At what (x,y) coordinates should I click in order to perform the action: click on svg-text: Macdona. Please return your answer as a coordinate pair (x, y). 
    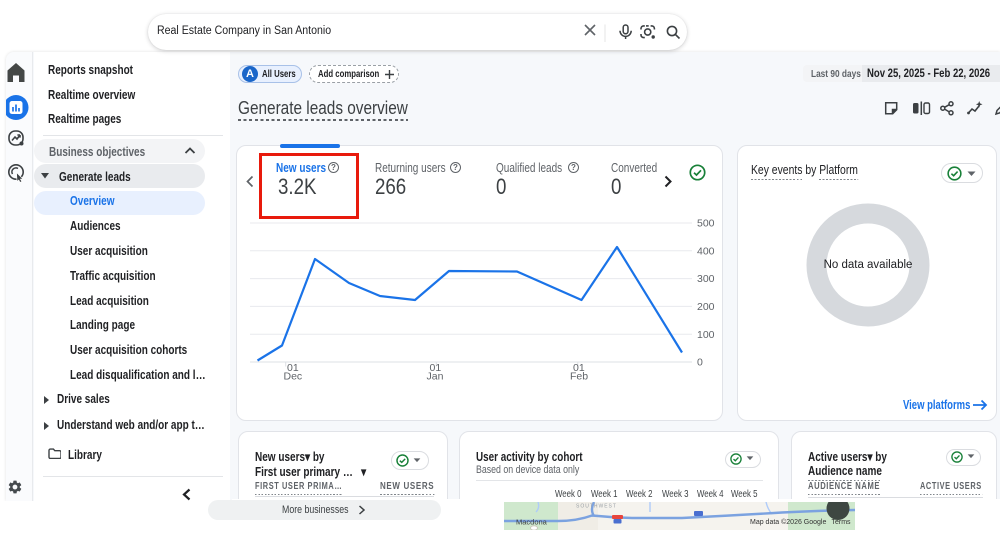
    Looking at the image, I should click on (532, 522).